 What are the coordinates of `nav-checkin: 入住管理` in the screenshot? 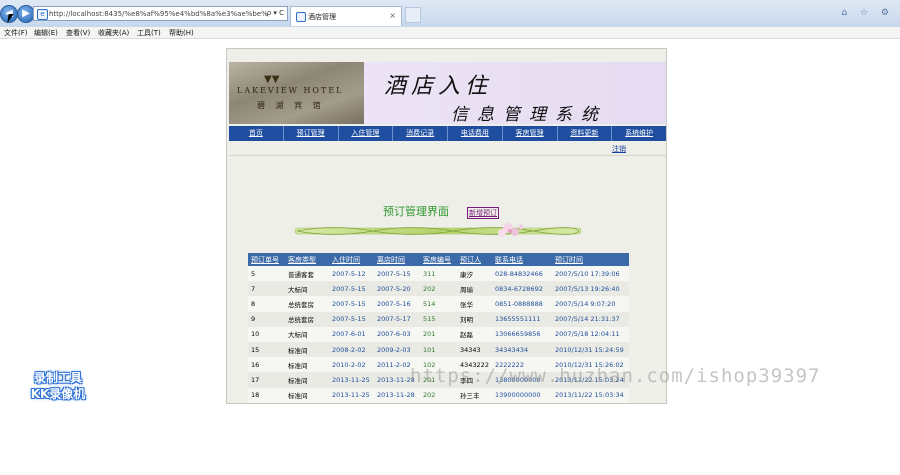 It's located at (366, 133).